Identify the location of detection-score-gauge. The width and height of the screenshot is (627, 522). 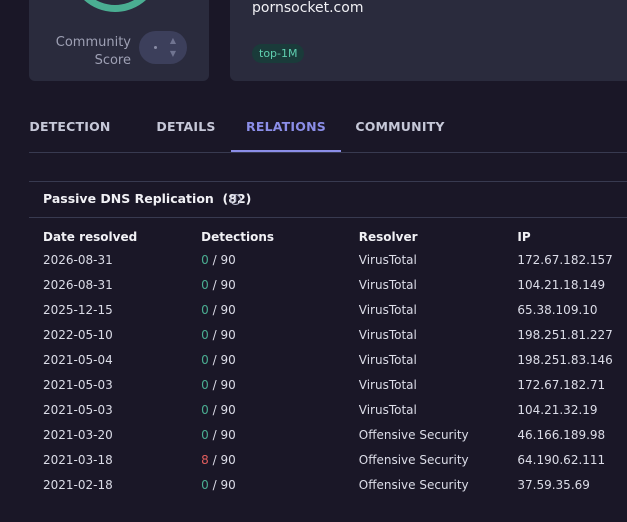
(115, 6).